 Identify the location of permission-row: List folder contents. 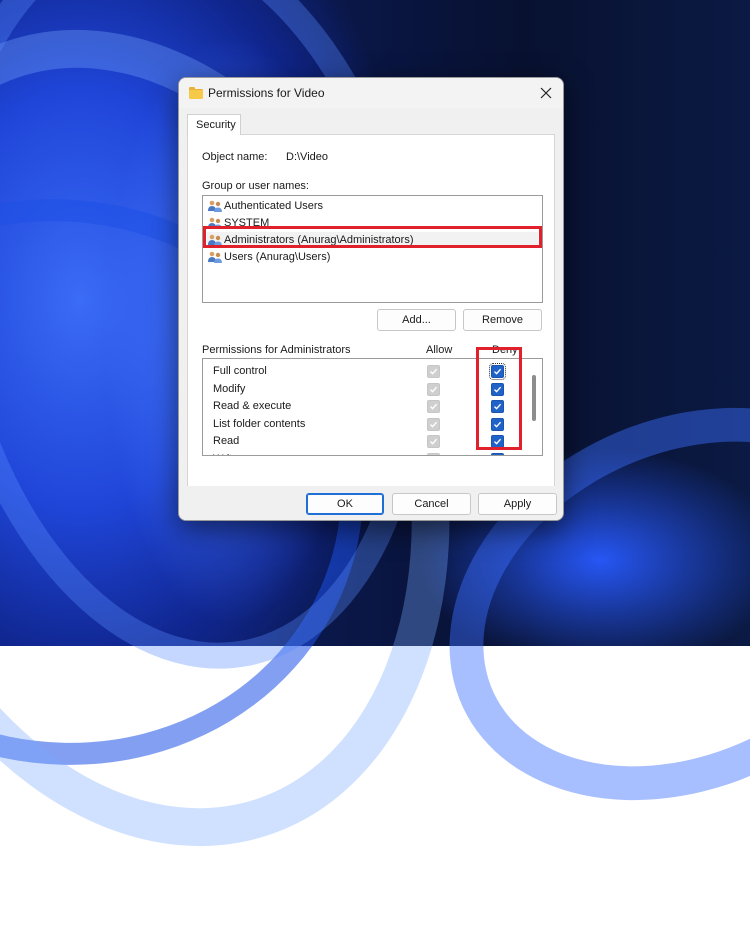
(363, 424).